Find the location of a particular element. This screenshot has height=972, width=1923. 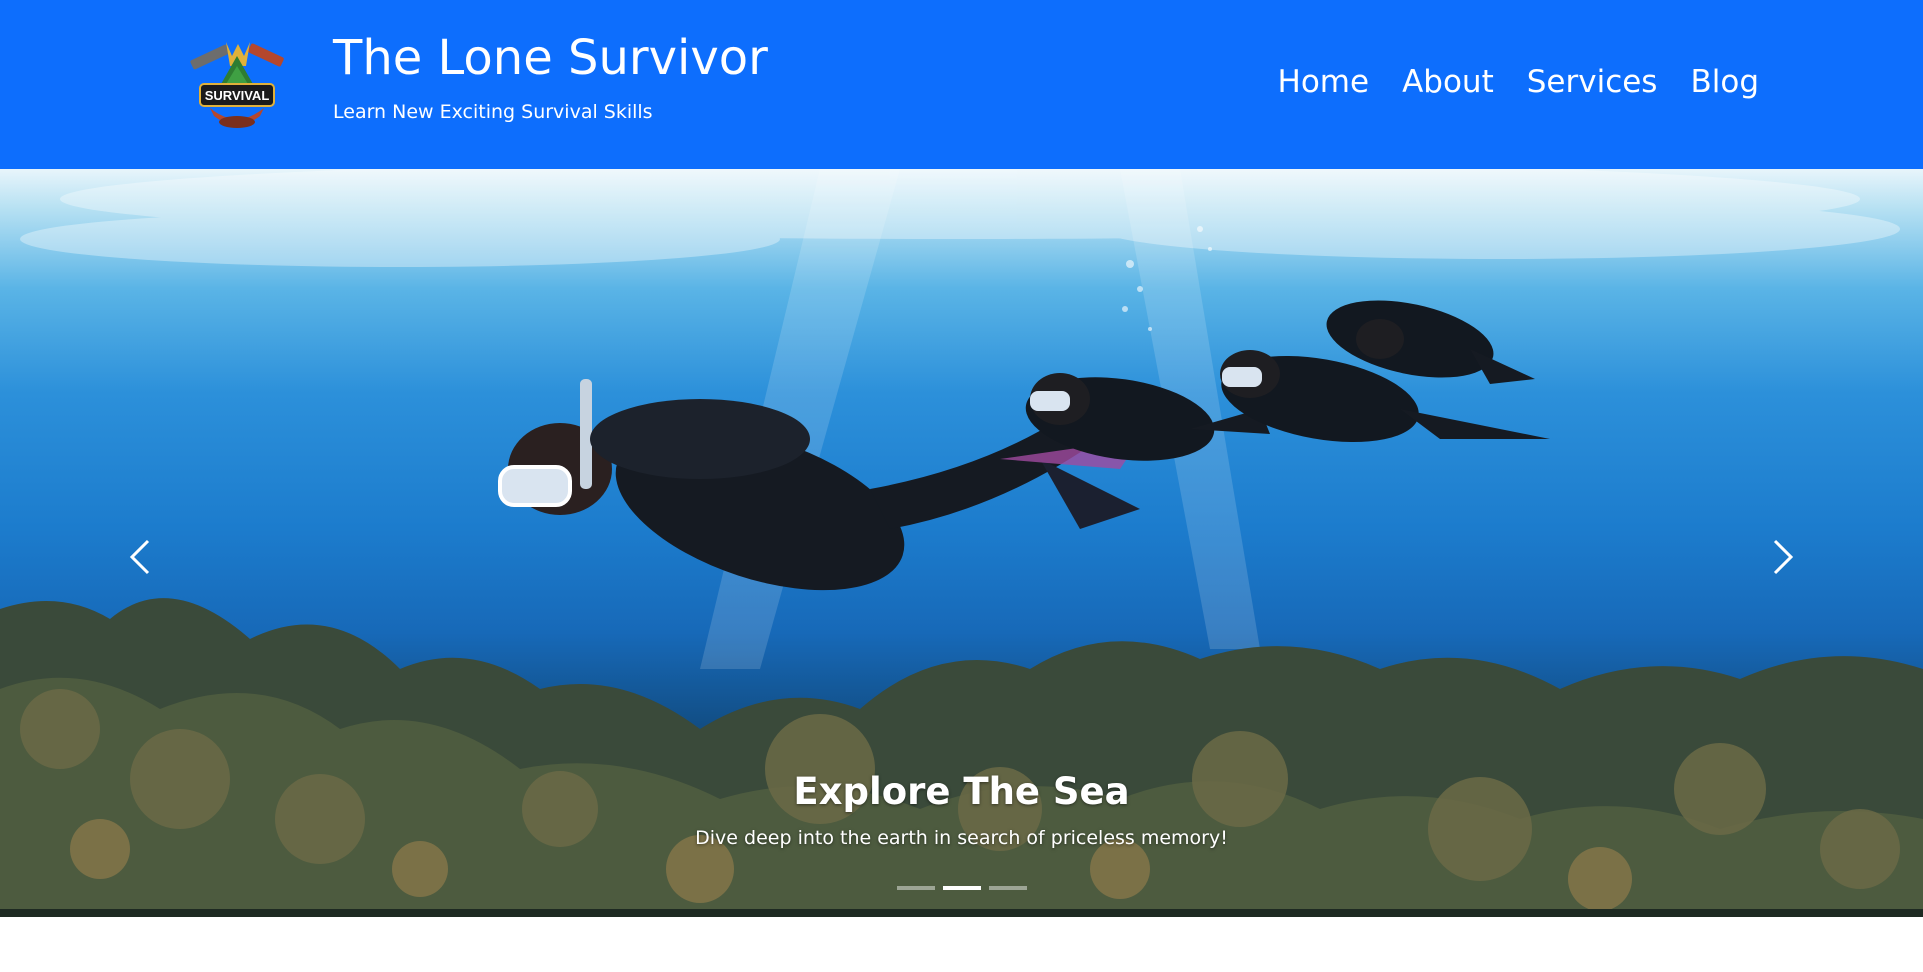

survival-logo: SURVIVAL is located at coordinates (237, 85).